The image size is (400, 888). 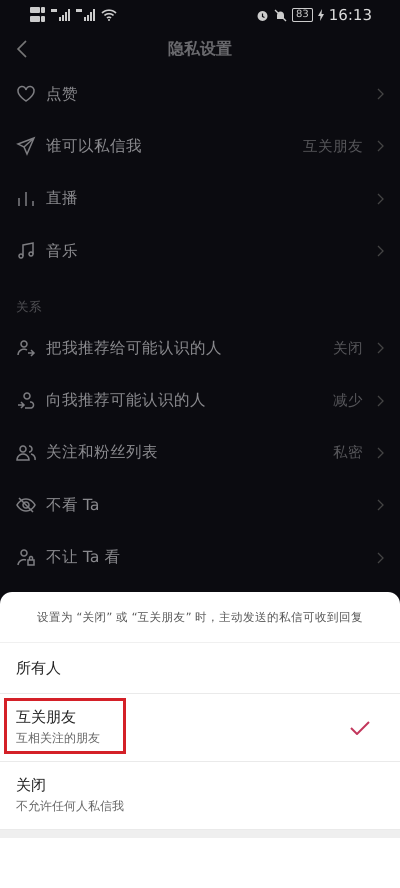 I want to click on settings-row: 关注和粉丝列表 私密, so click(x=200, y=453).